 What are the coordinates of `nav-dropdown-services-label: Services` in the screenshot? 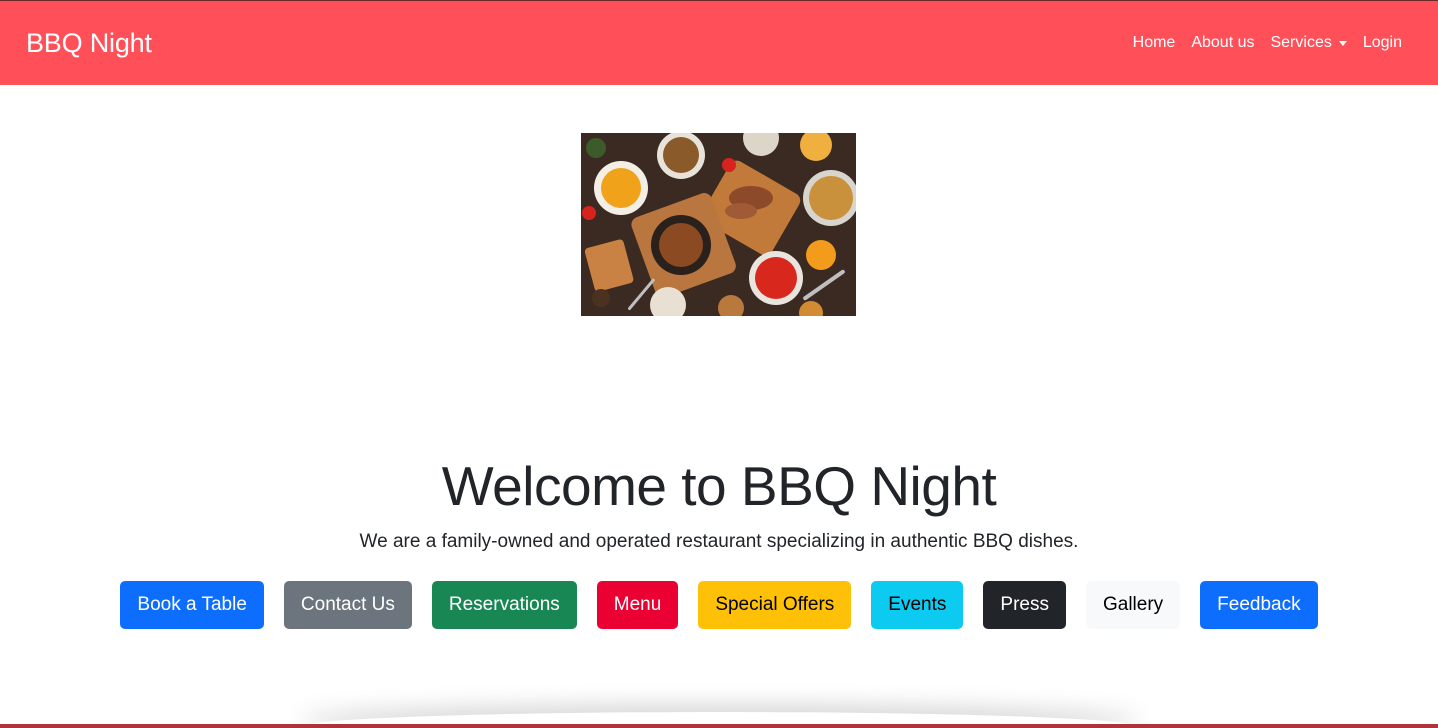 It's located at (1301, 42).